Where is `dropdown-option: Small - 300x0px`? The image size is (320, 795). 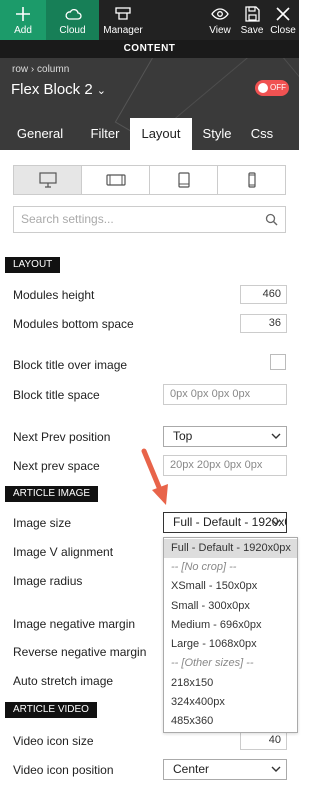 dropdown-option: Small - 300x0px is located at coordinates (230, 606).